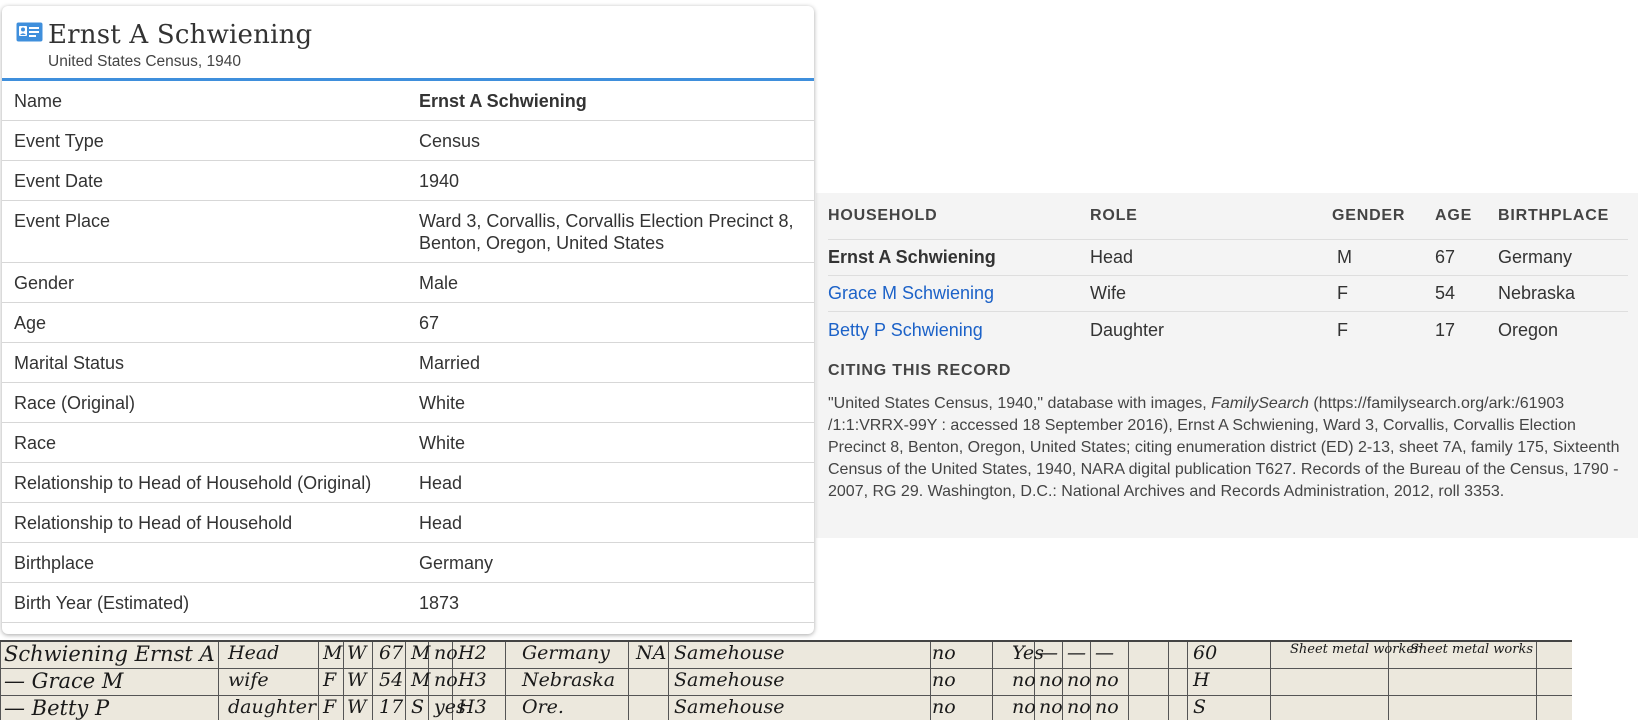  I want to click on household-birthplace: Oregon, so click(1528, 329).